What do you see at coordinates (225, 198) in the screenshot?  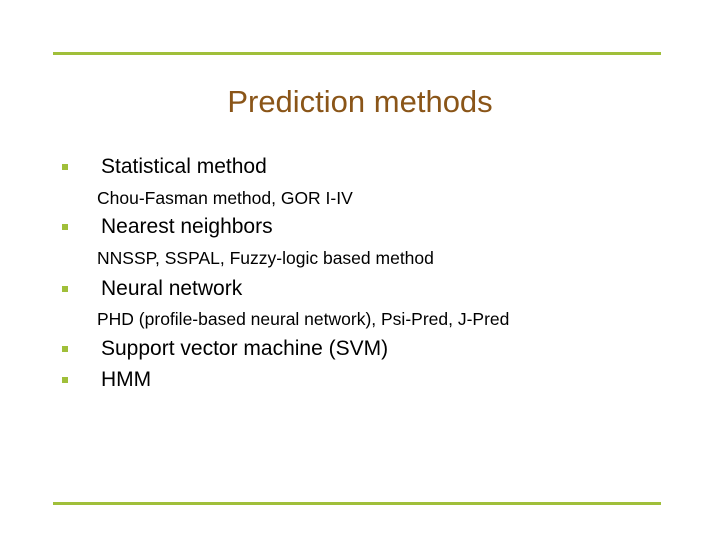 I see `sub-item-statistical: Chou-Fasman method, GOR I-IV` at bounding box center [225, 198].